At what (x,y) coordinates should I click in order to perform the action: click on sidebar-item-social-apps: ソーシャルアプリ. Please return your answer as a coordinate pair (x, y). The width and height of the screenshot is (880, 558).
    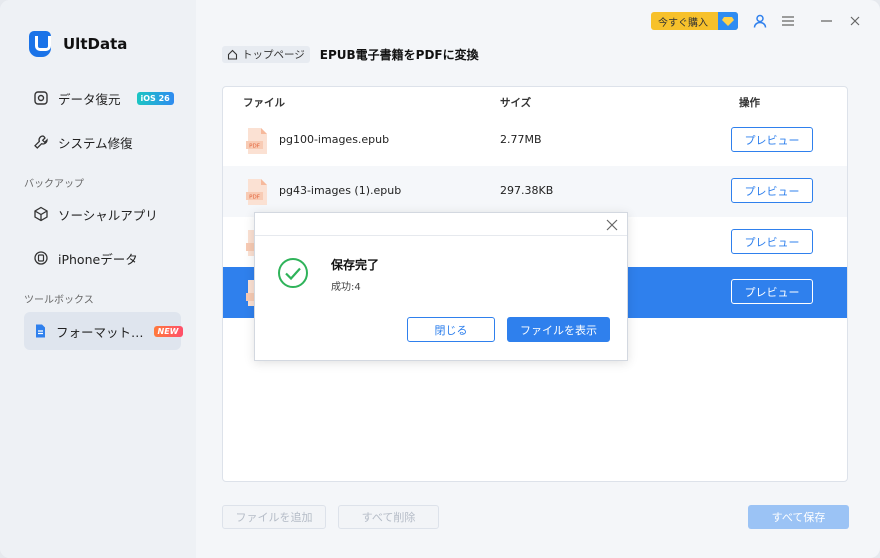
    Looking at the image, I should click on (102, 214).